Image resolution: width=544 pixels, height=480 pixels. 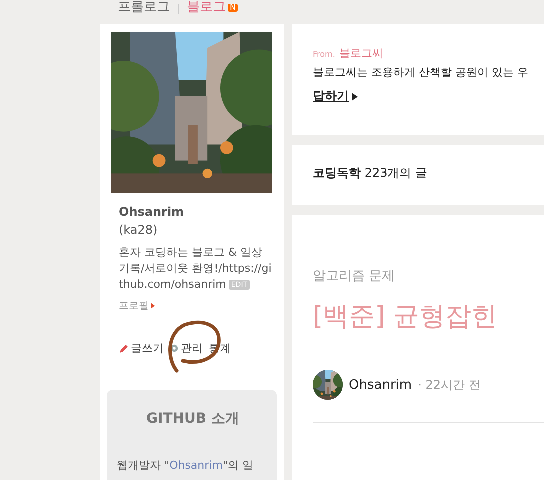 What do you see at coordinates (371, 173) in the screenshot?
I see `category-count: 코딩독학 223개의 글` at bounding box center [371, 173].